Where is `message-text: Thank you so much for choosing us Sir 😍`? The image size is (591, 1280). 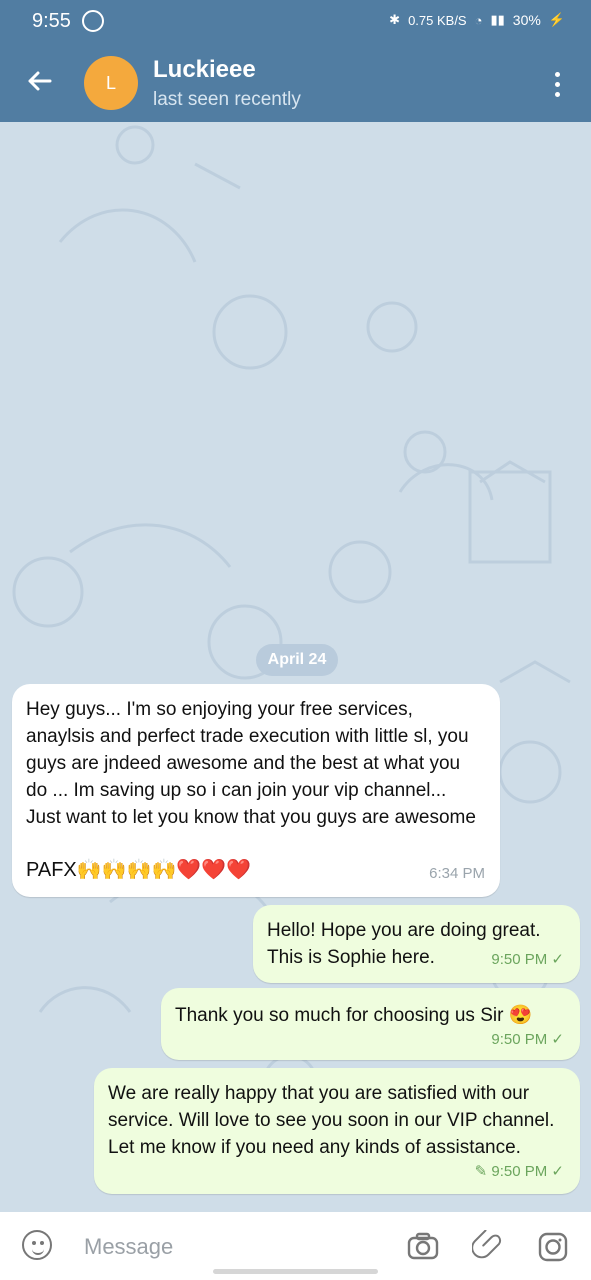 message-text: Thank you so much for choosing us Sir 😍 is located at coordinates (354, 1015).